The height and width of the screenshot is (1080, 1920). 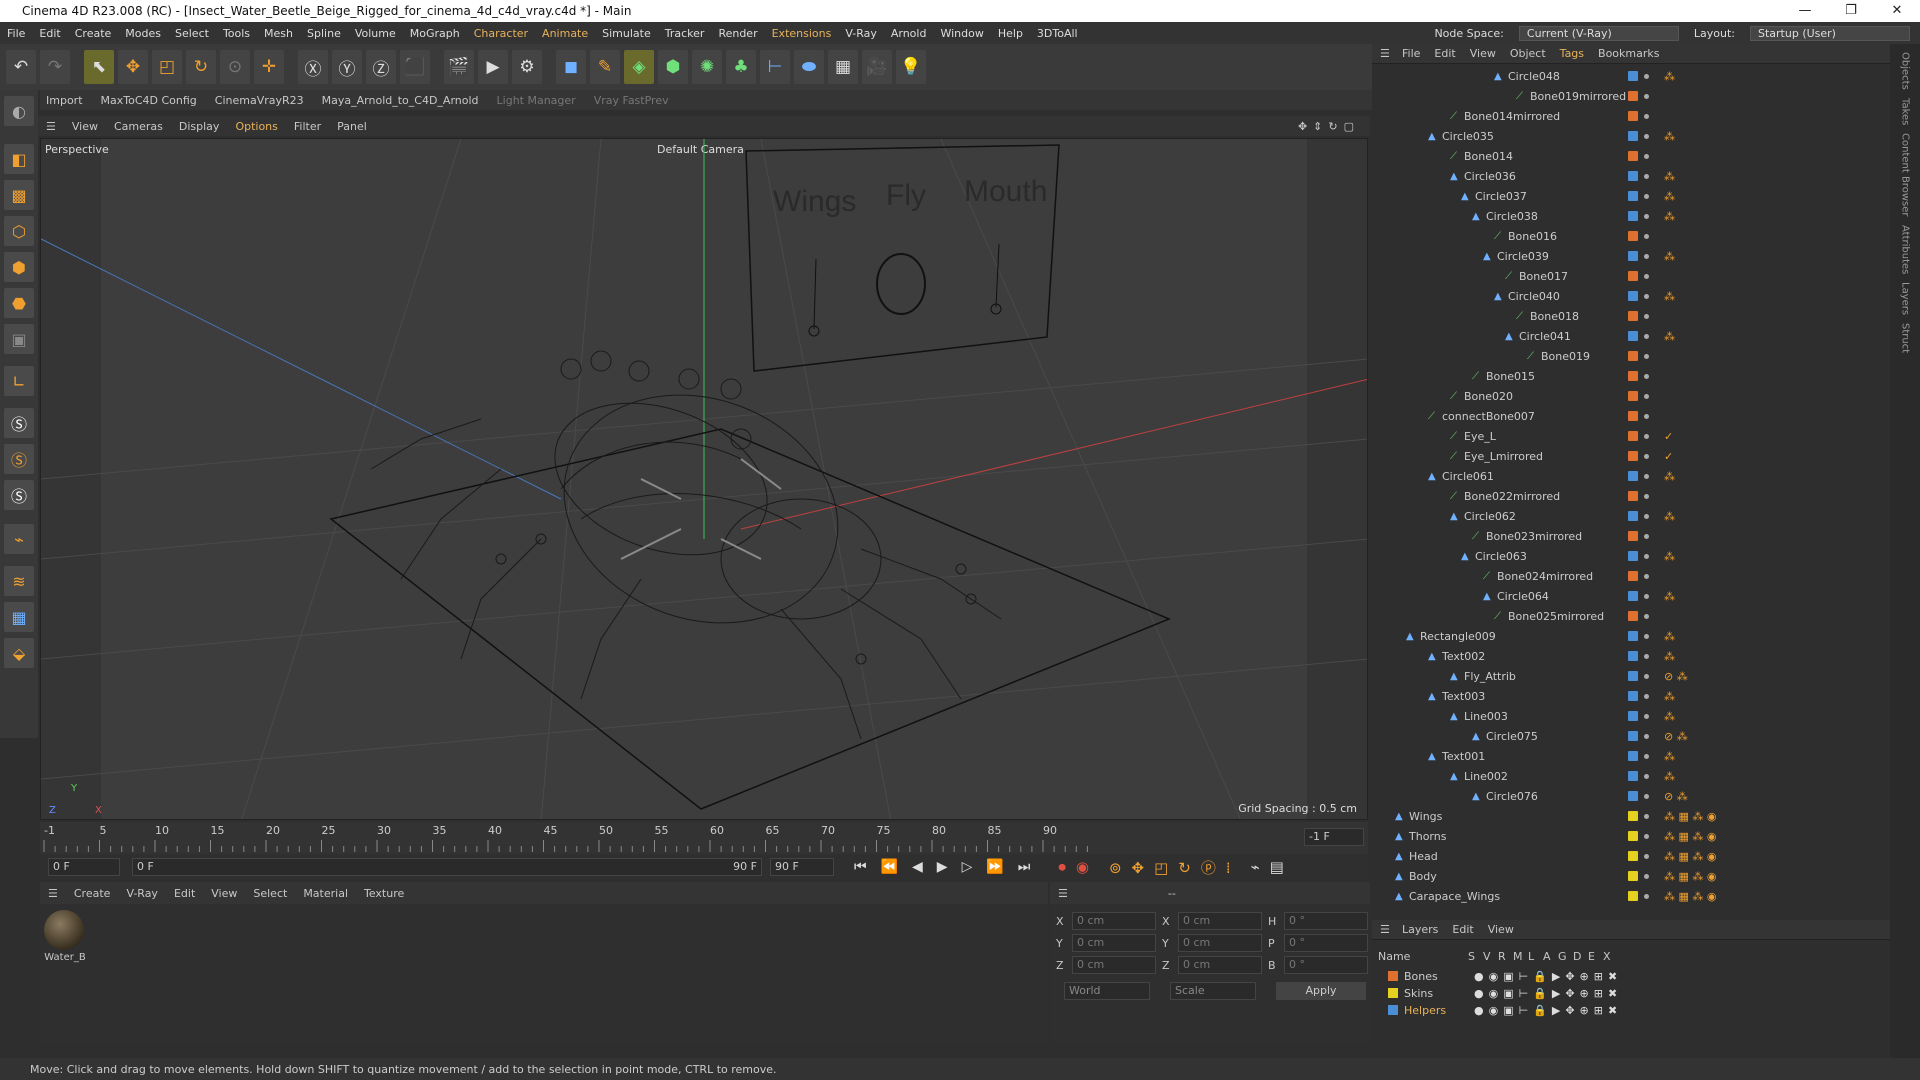 I want to click on object-row: Bone015 ⟋, so click(x=1622, y=376).